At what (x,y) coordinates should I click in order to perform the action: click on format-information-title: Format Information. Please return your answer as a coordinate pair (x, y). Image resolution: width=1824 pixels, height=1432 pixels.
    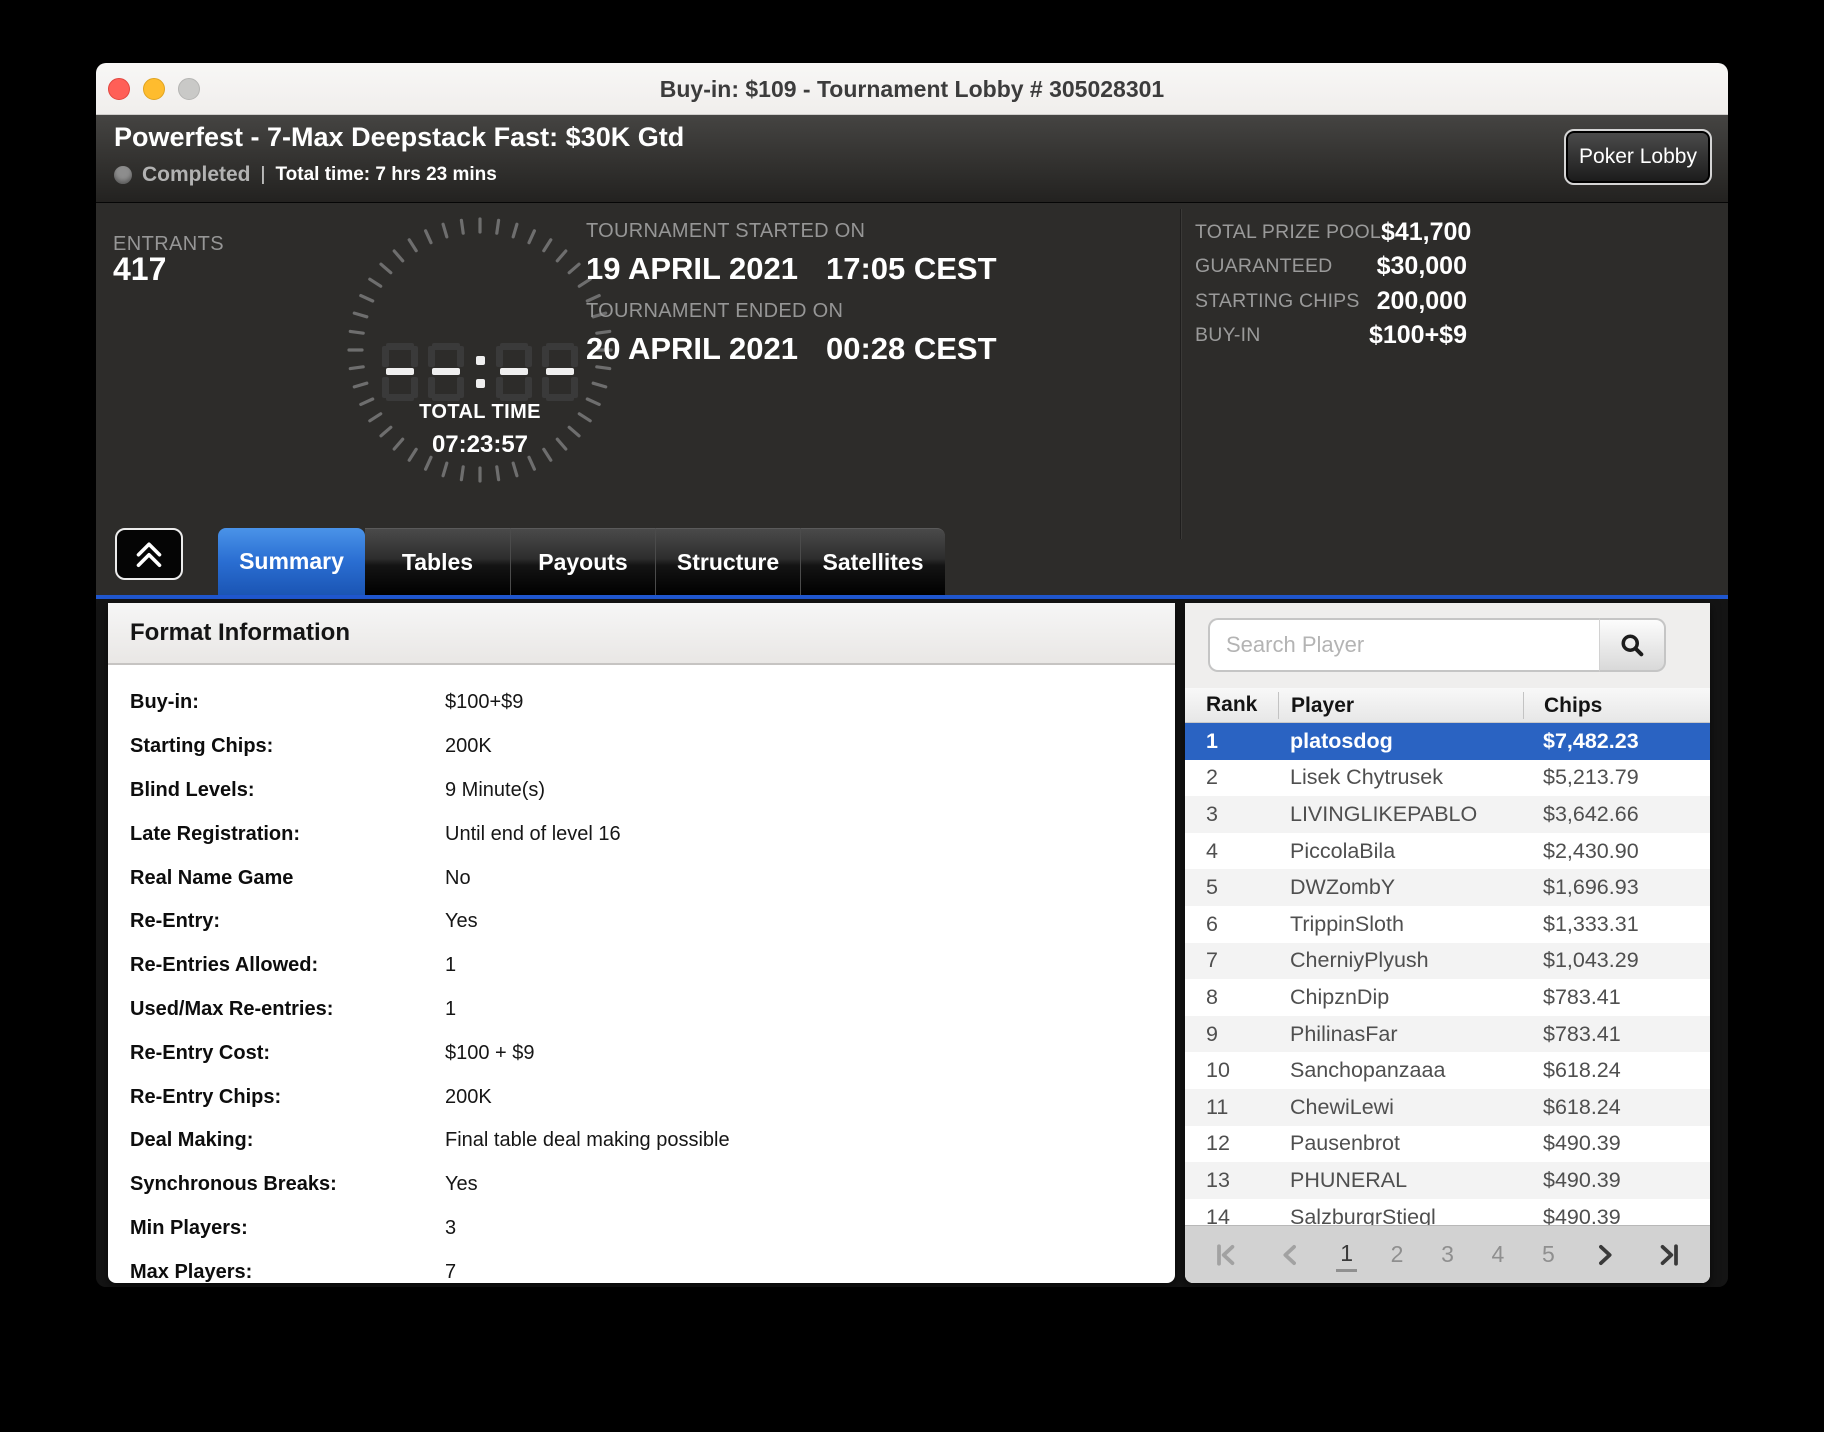
    Looking at the image, I should click on (641, 634).